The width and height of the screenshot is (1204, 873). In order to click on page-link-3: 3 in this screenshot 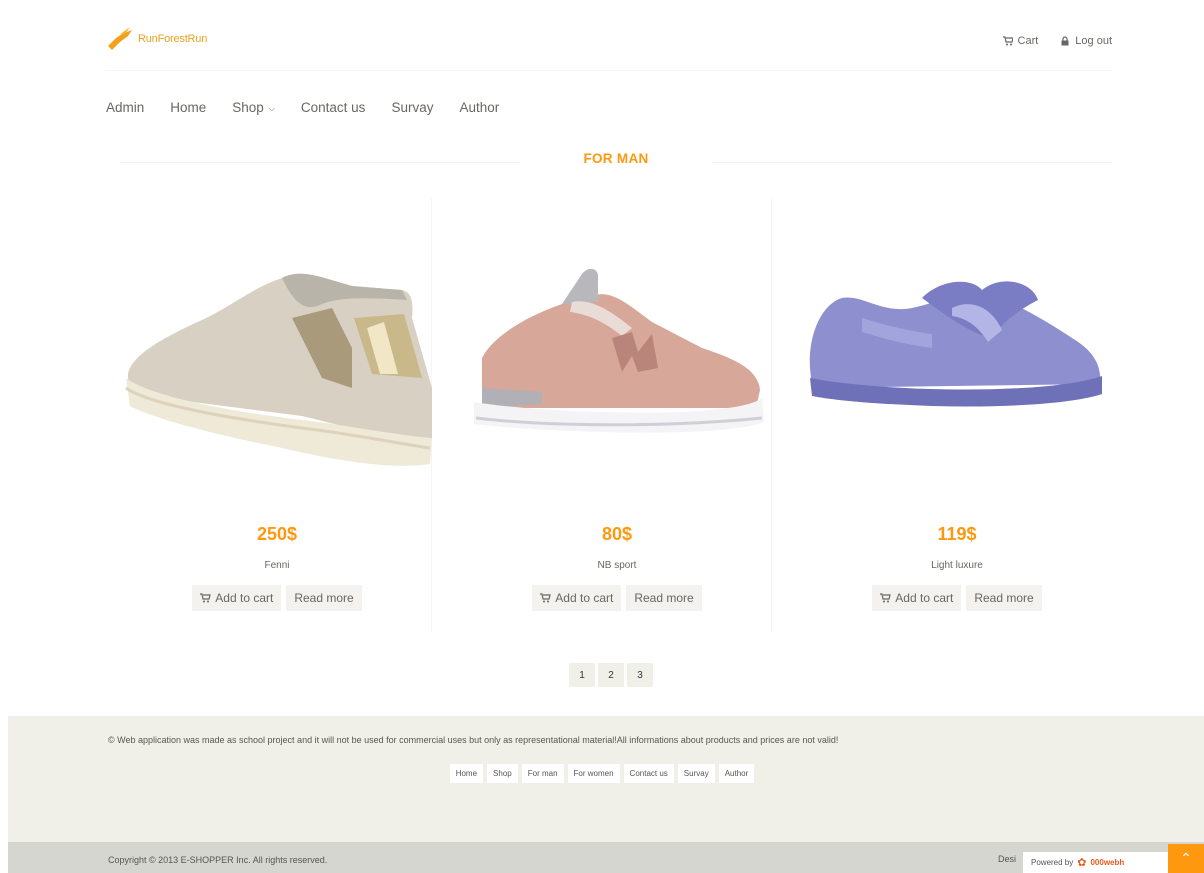, I will do `click(640, 675)`.